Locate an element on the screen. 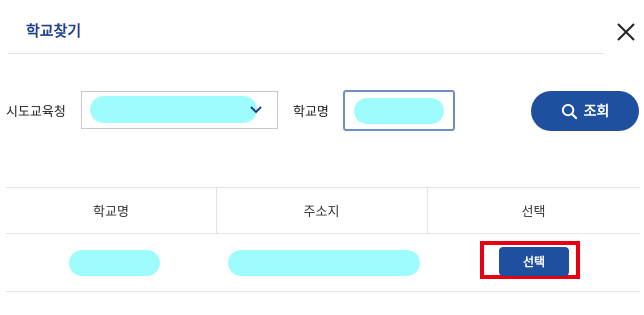 Image resolution: width=644 pixels, height=315 pixels. school-name-label: 학교명 is located at coordinates (311, 112).